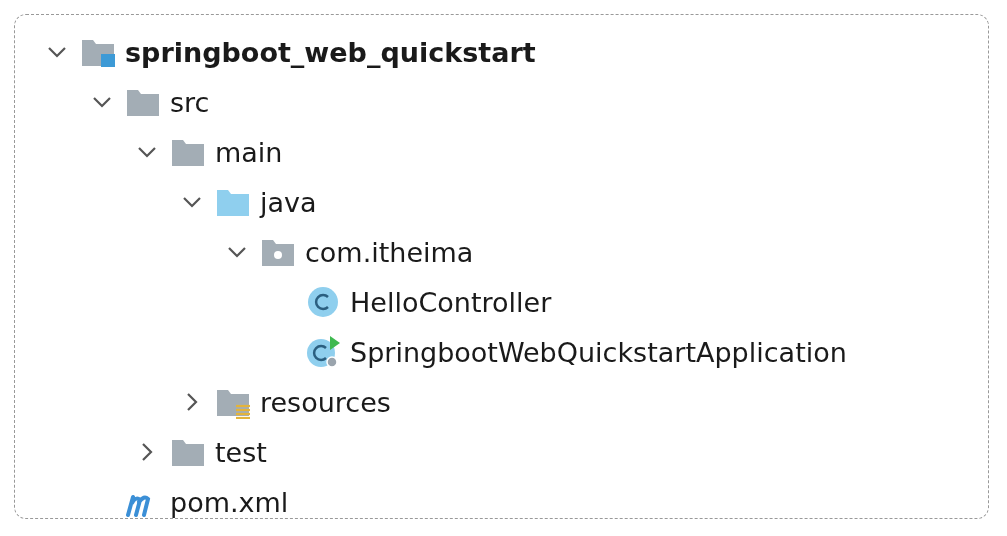 This screenshot has height=536, width=1007. What do you see at coordinates (229, 502) in the screenshot?
I see `tree-item-label: pom.xml` at bounding box center [229, 502].